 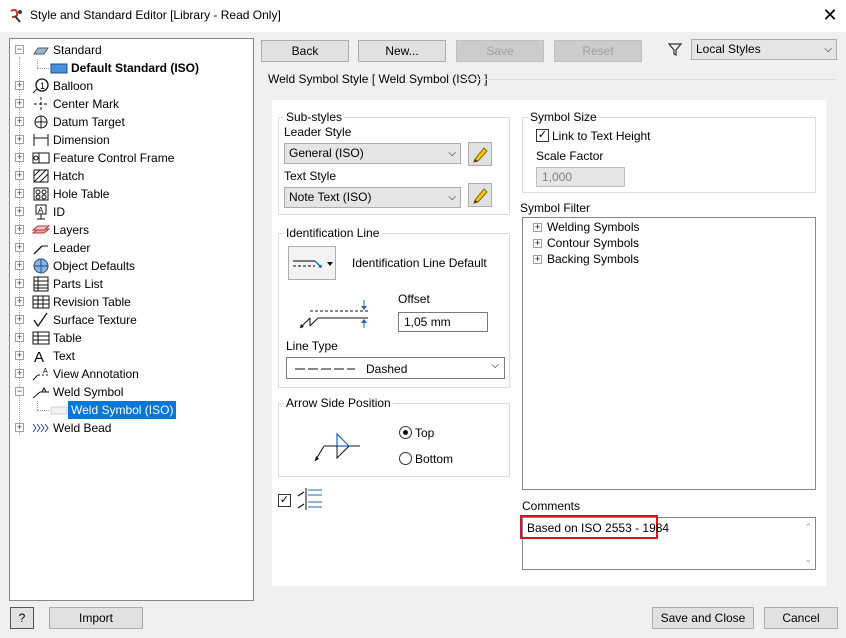 What do you see at coordinates (580, 177) in the screenshot?
I see `scale-factor-input: 1,000` at bounding box center [580, 177].